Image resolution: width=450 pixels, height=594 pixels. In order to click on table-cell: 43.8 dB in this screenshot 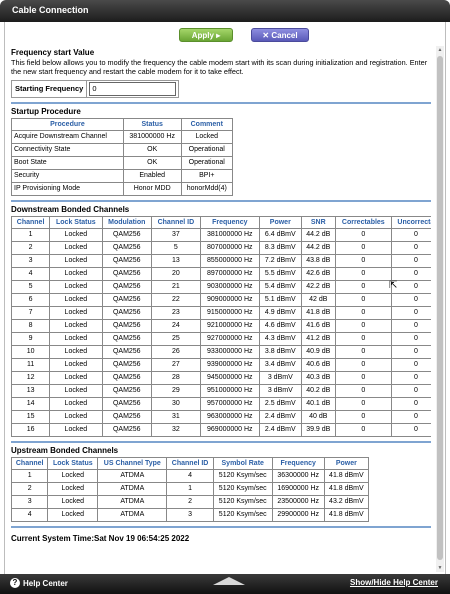, I will do `click(318, 260)`.